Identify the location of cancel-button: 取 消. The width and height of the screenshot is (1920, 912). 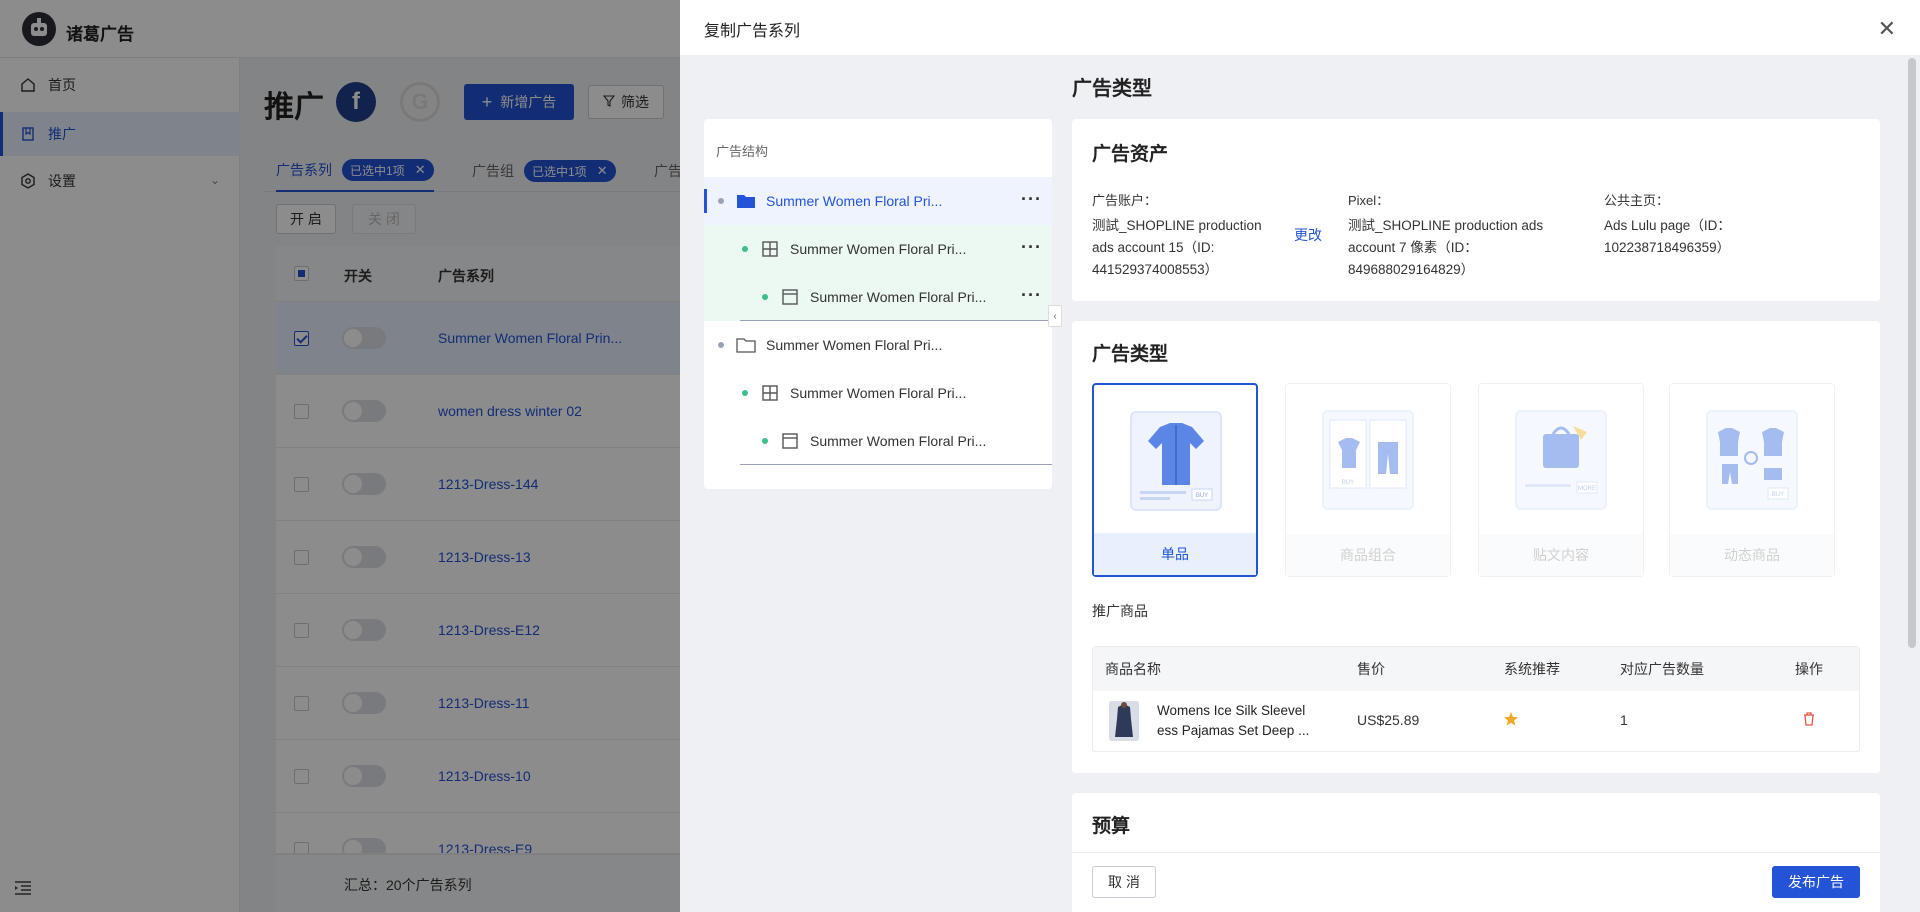
(1124, 882).